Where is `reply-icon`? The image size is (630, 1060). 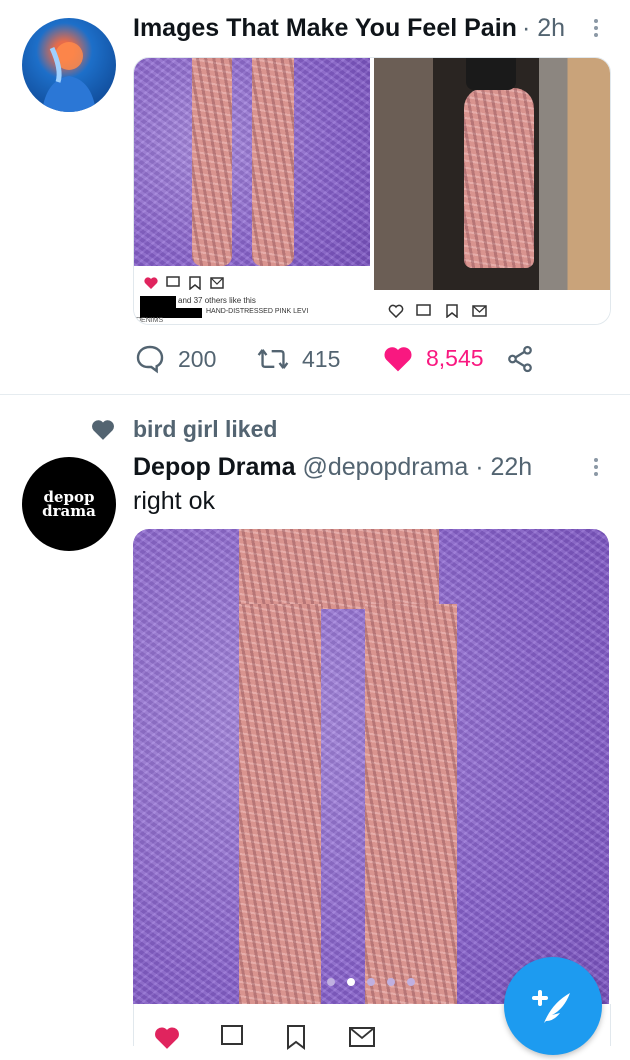 reply-icon is located at coordinates (150, 359).